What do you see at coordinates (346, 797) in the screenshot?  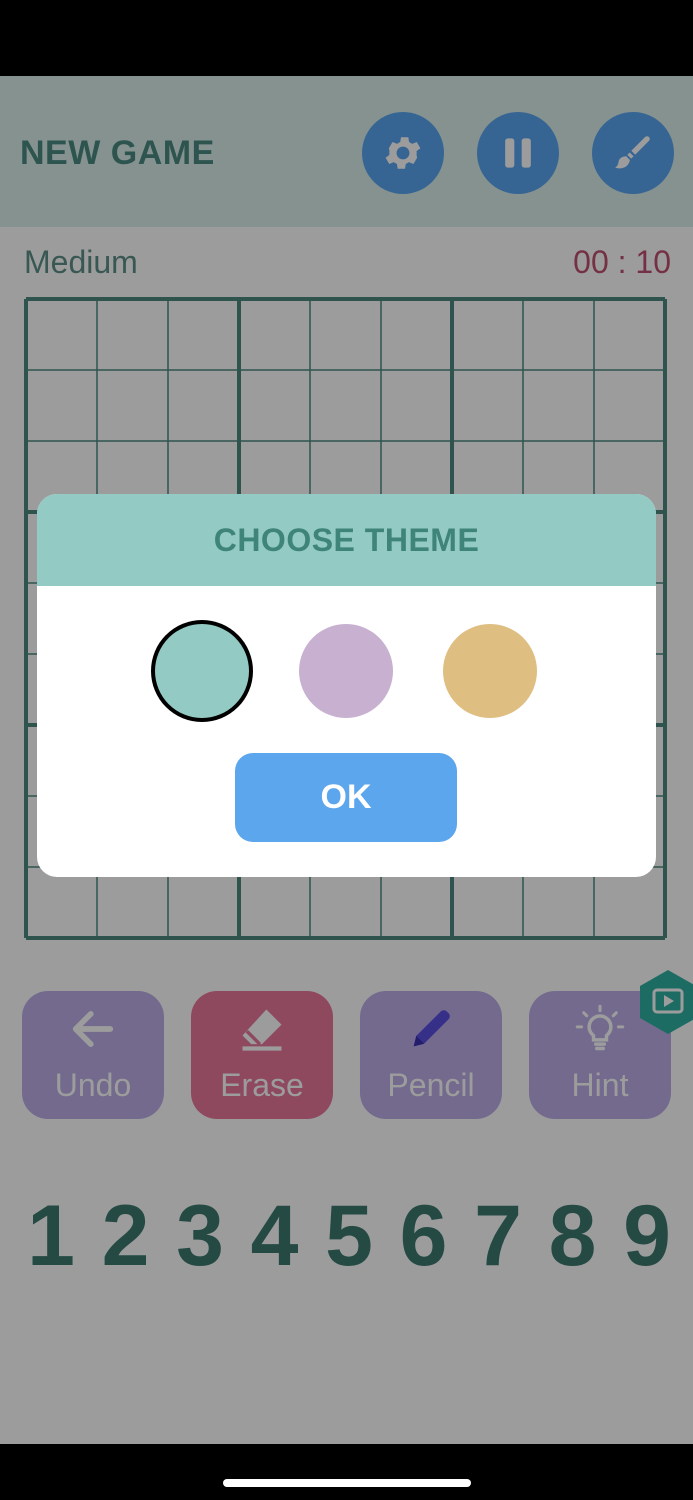 I see `ok-button: OK` at bounding box center [346, 797].